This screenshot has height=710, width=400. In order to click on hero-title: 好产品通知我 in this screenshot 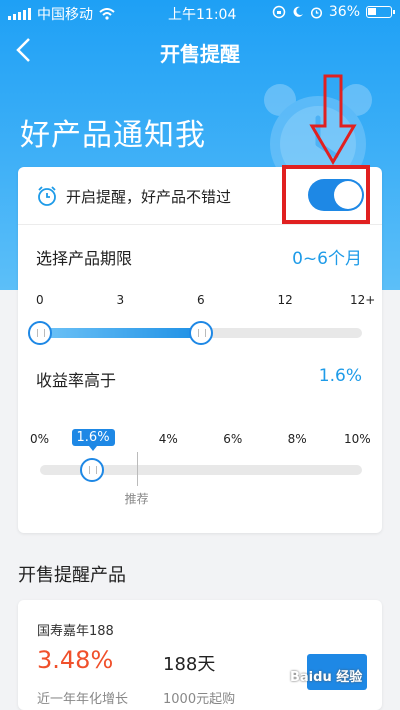, I will do `click(113, 135)`.